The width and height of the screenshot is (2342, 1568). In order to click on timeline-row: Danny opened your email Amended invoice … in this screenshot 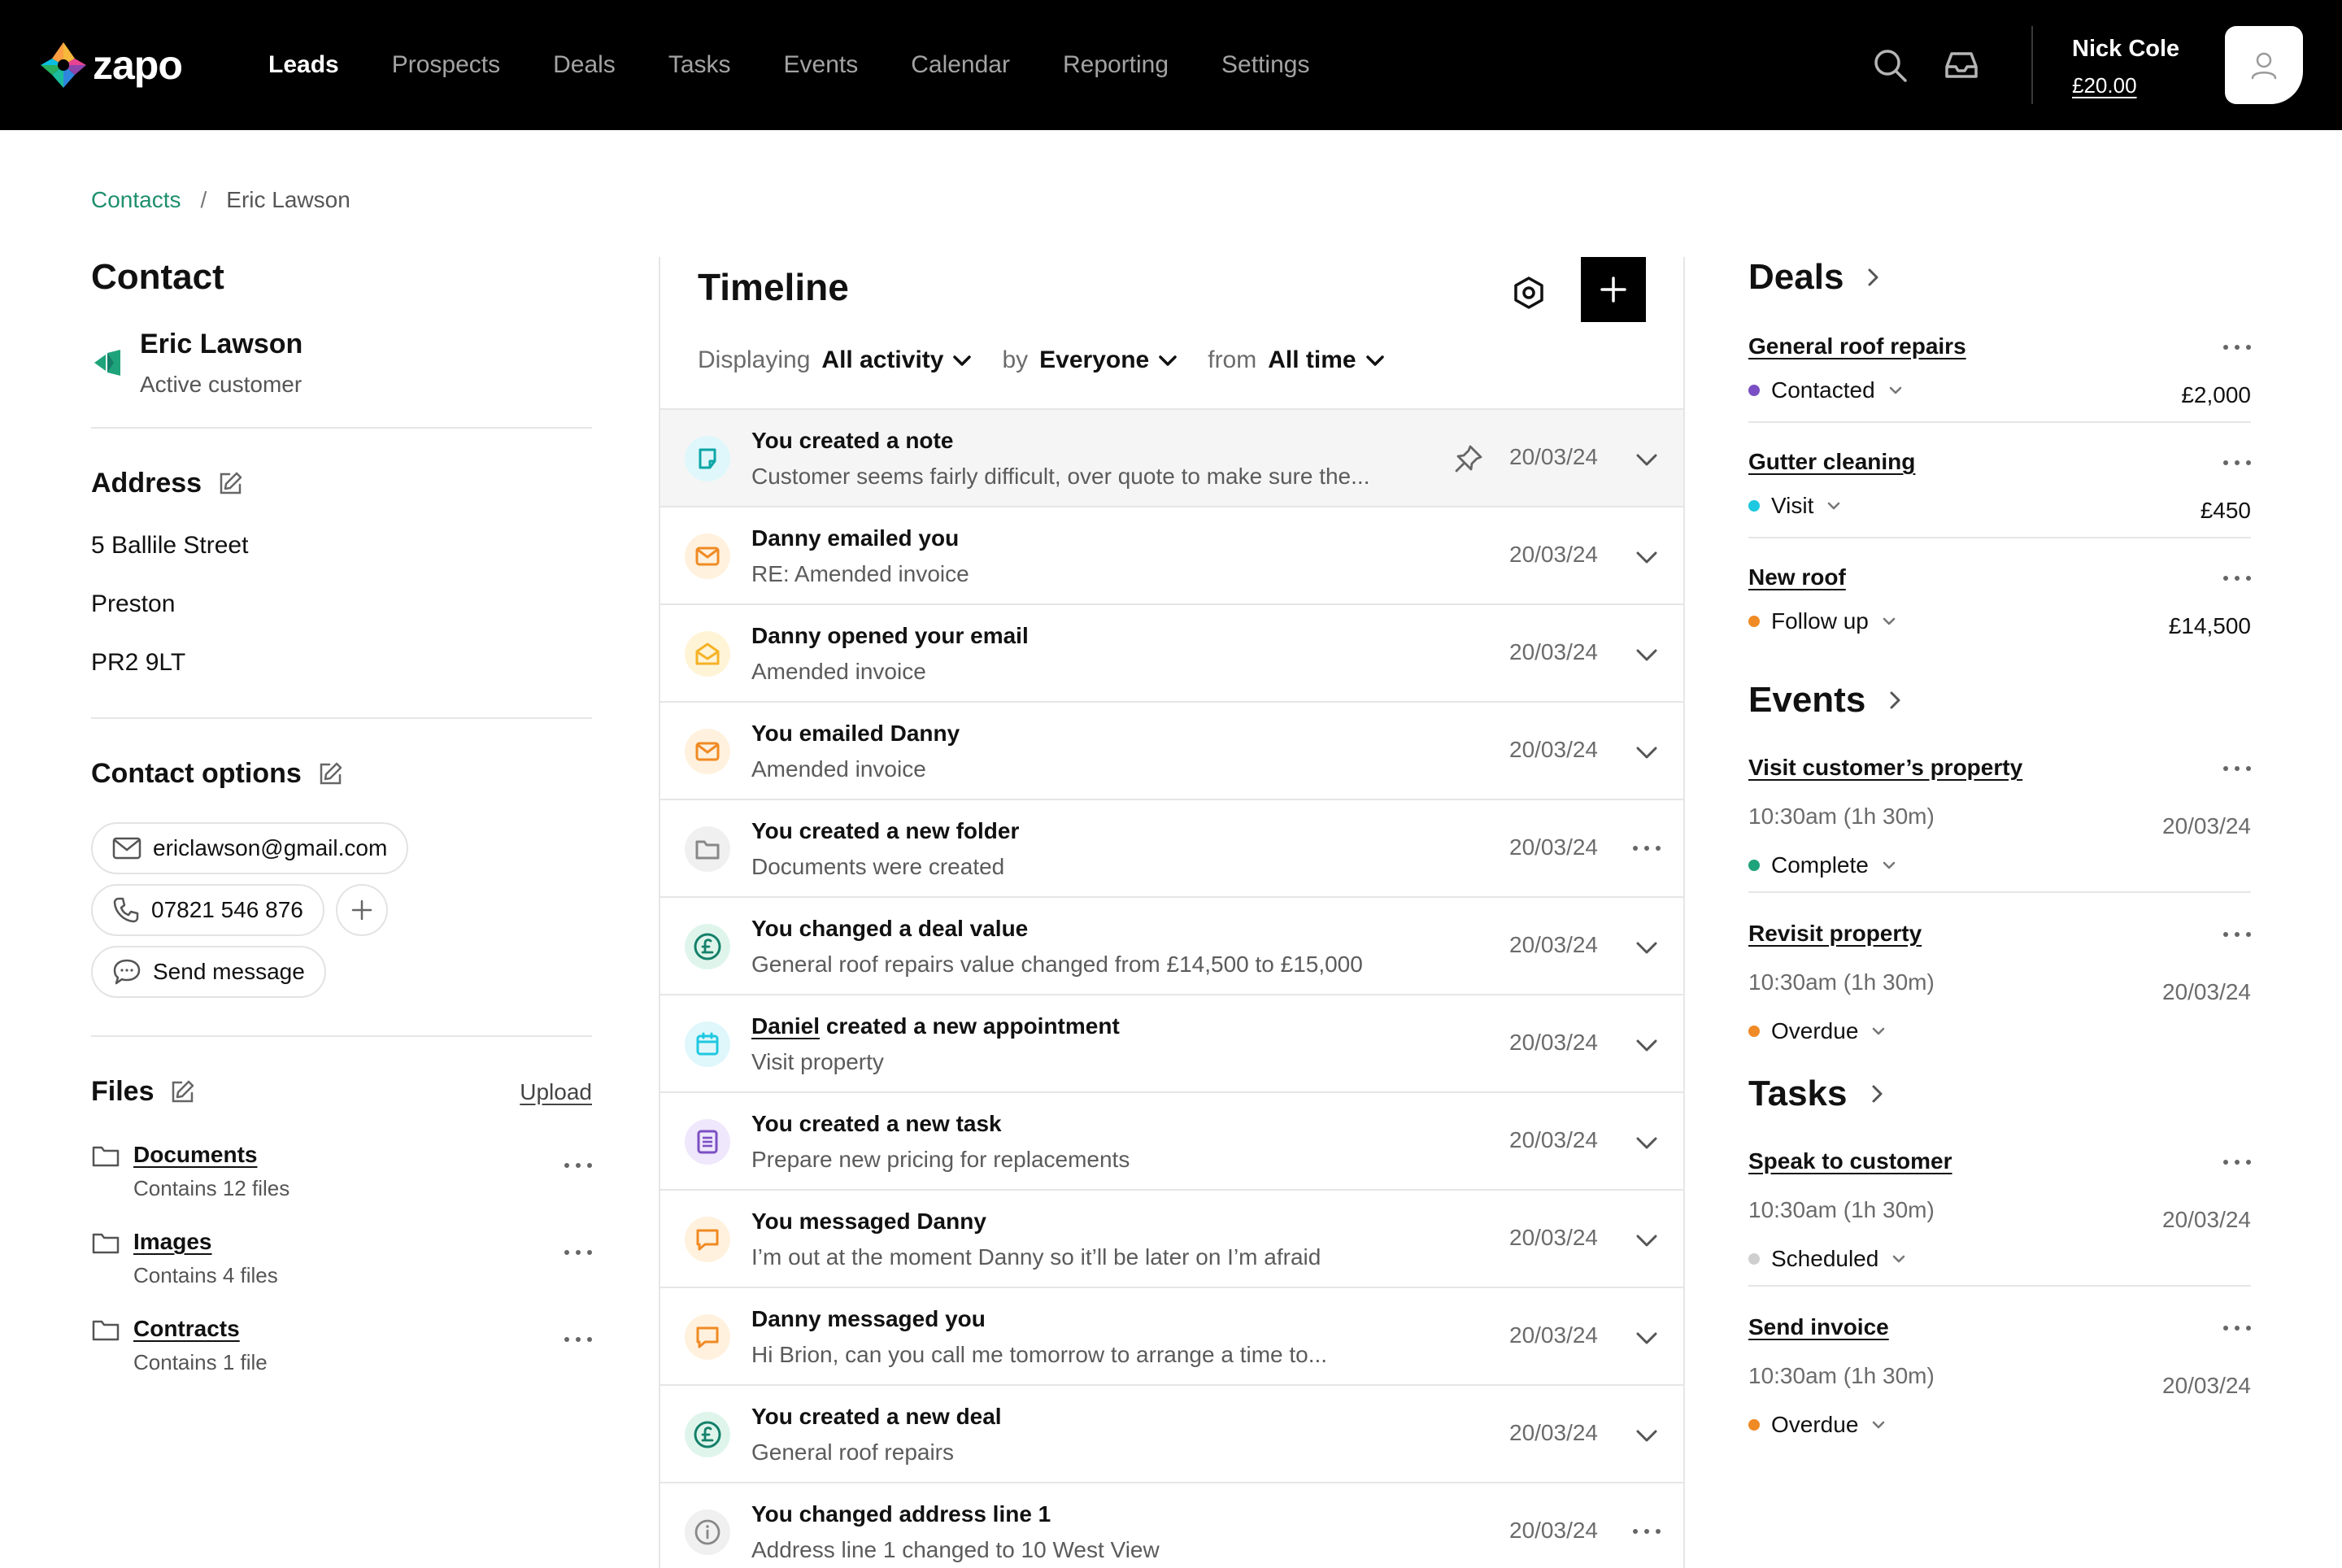, I will do `click(1172, 654)`.